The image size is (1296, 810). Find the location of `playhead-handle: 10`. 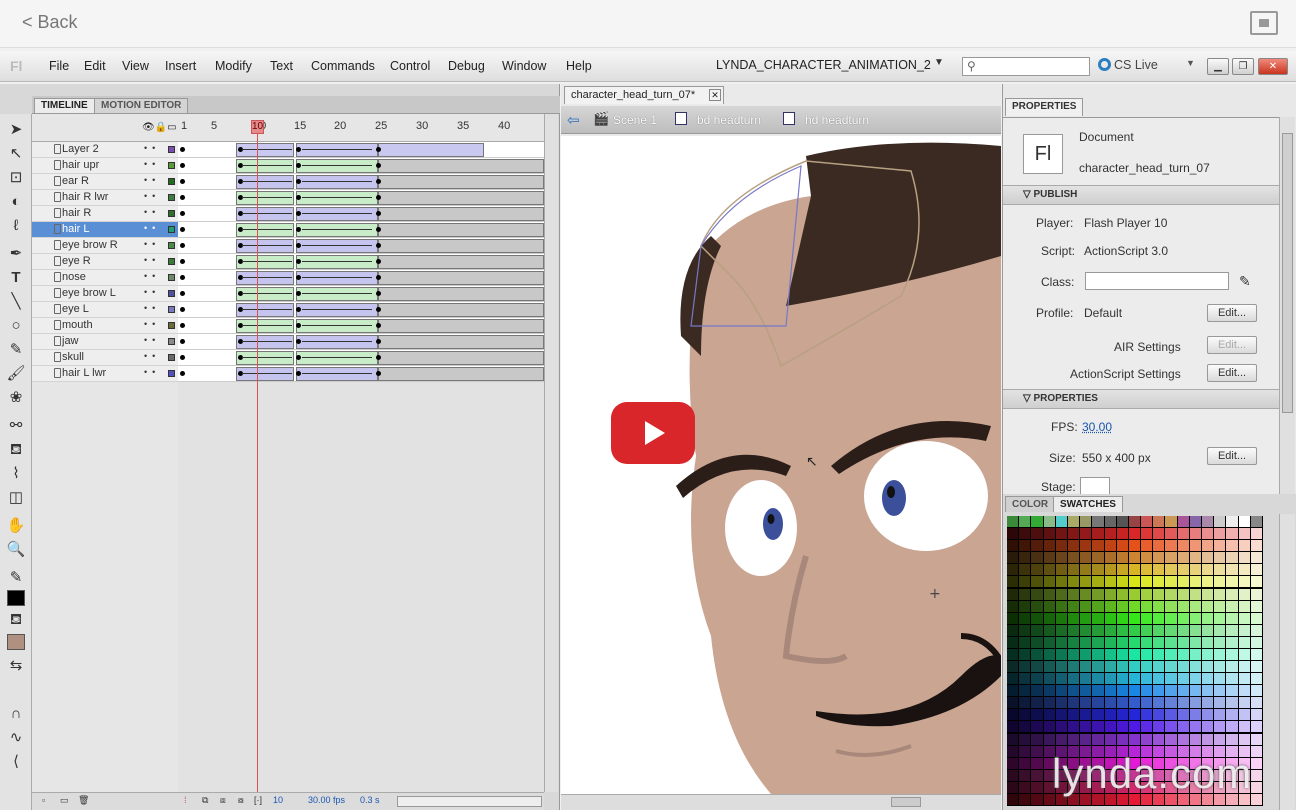

playhead-handle: 10 is located at coordinates (257, 127).